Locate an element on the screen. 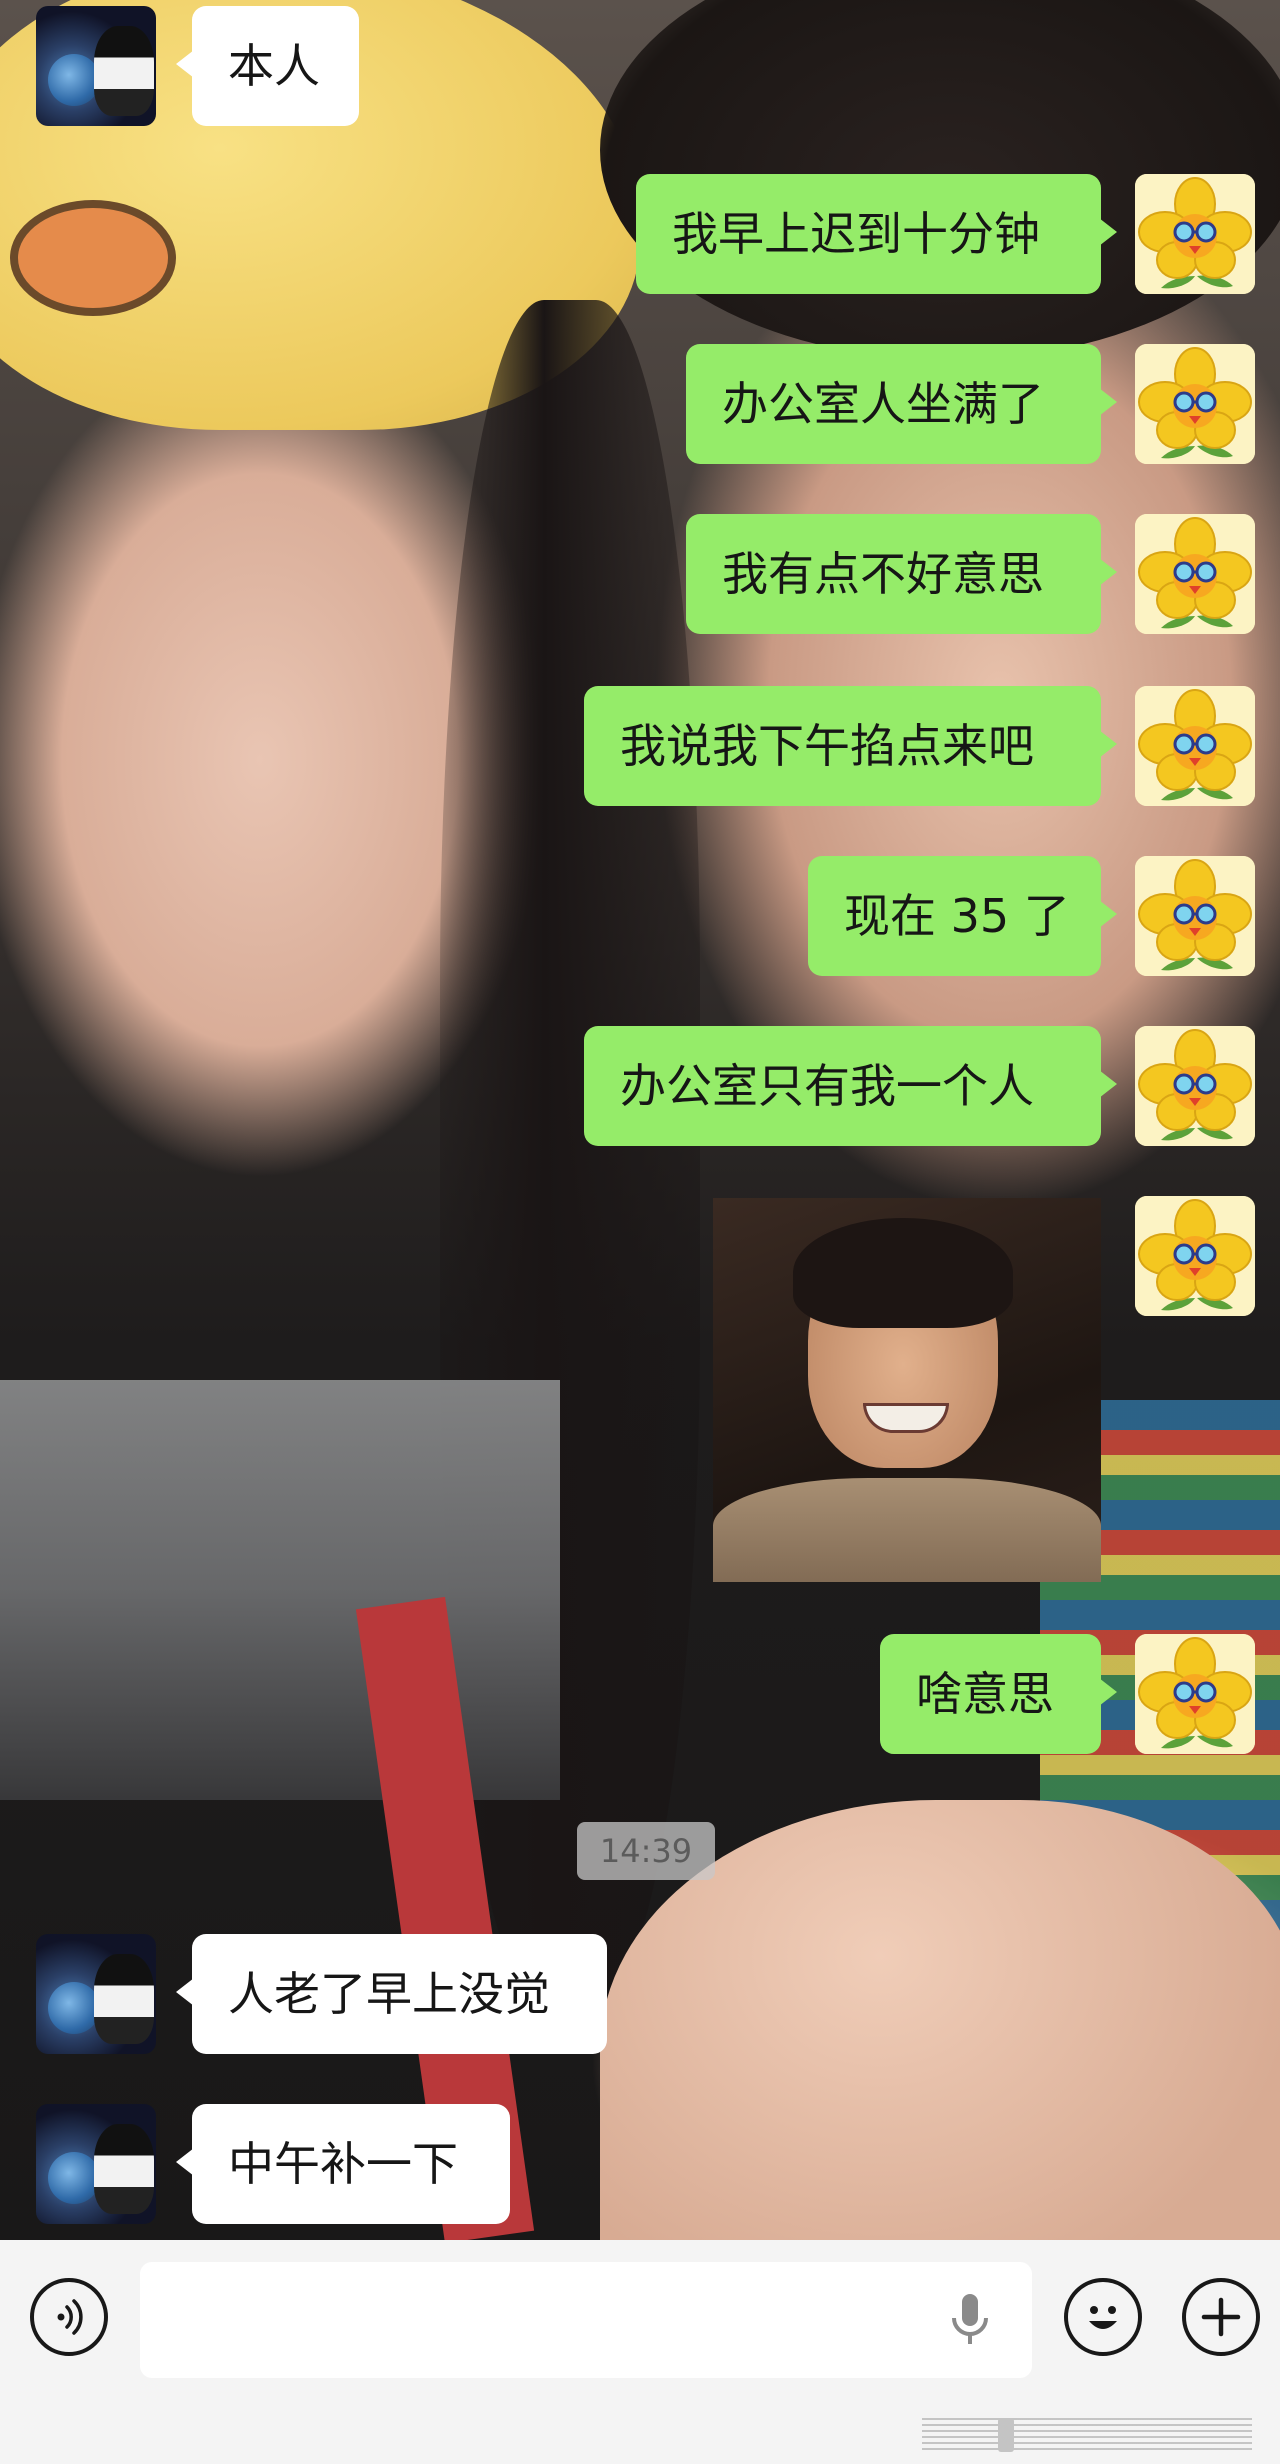 This screenshot has width=1280, height=2464. message-bubble-outgoing: 我早上迟到十分钟 is located at coordinates (876, 234).